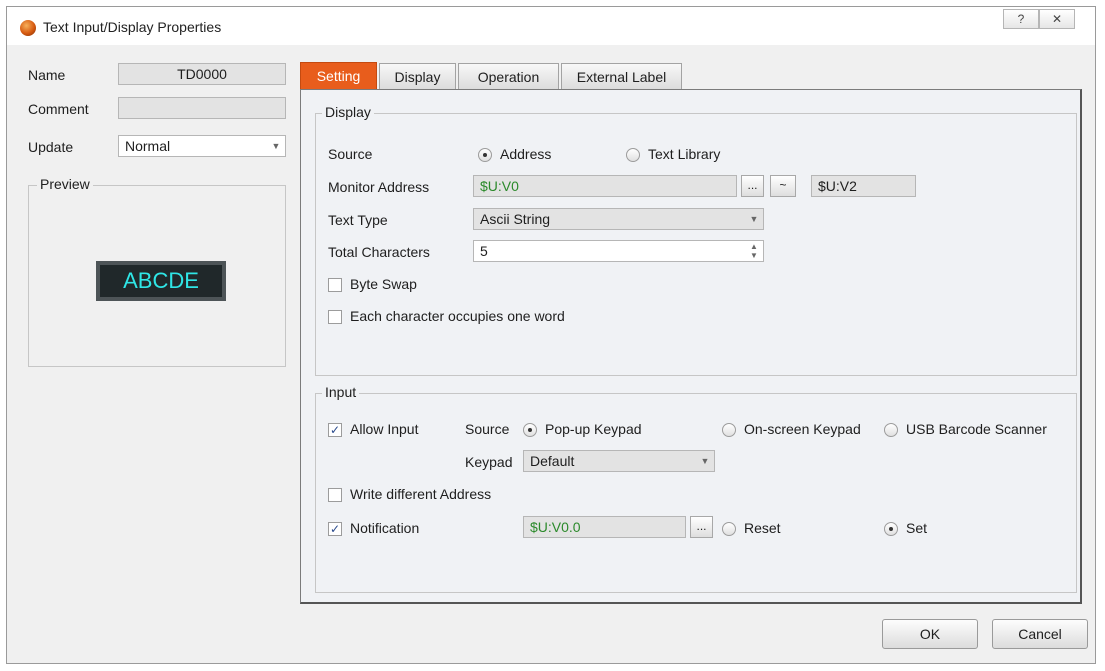 The width and height of the screenshot is (1105, 671). What do you see at coordinates (604, 527) in the screenshot?
I see `notification-address-field: $U:V0.0` at bounding box center [604, 527].